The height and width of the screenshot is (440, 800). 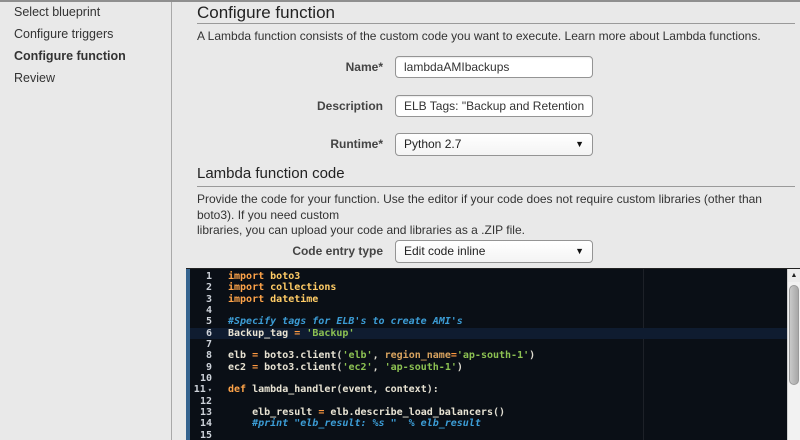 I want to click on code-line: 3 import datetime, so click(x=488, y=299).